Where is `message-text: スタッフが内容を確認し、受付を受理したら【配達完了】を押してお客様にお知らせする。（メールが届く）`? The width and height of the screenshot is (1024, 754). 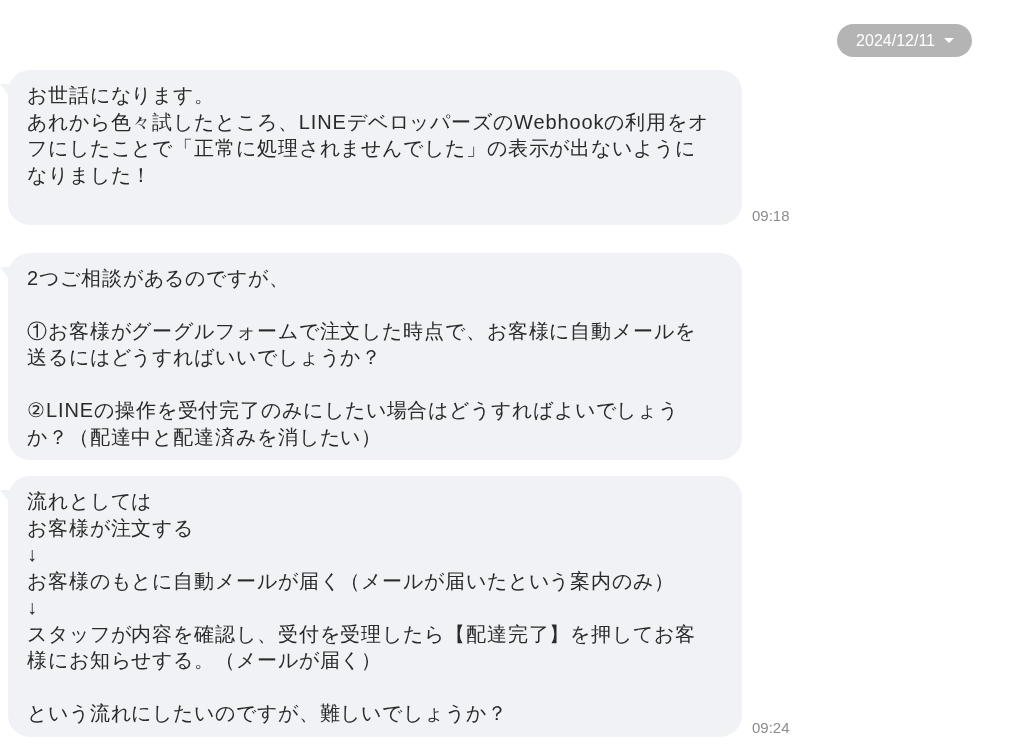
message-text: スタッフが内容を確認し、受付を受理したら【配達完了】を押してお客様にお知らせする。（メールが届く） is located at coordinates (362, 647).